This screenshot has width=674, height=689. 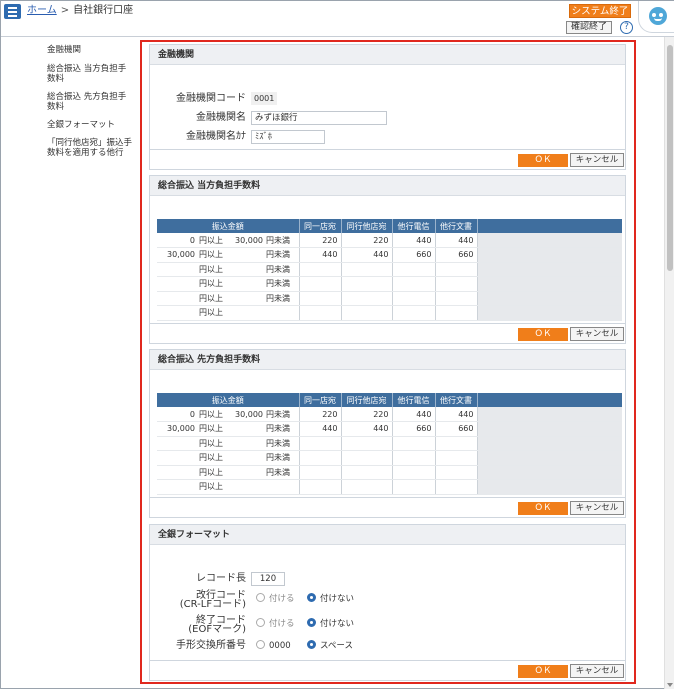 What do you see at coordinates (288, 137) in the screenshot?
I see `bank-kana-input: ﾐｽﾞﾎ` at bounding box center [288, 137].